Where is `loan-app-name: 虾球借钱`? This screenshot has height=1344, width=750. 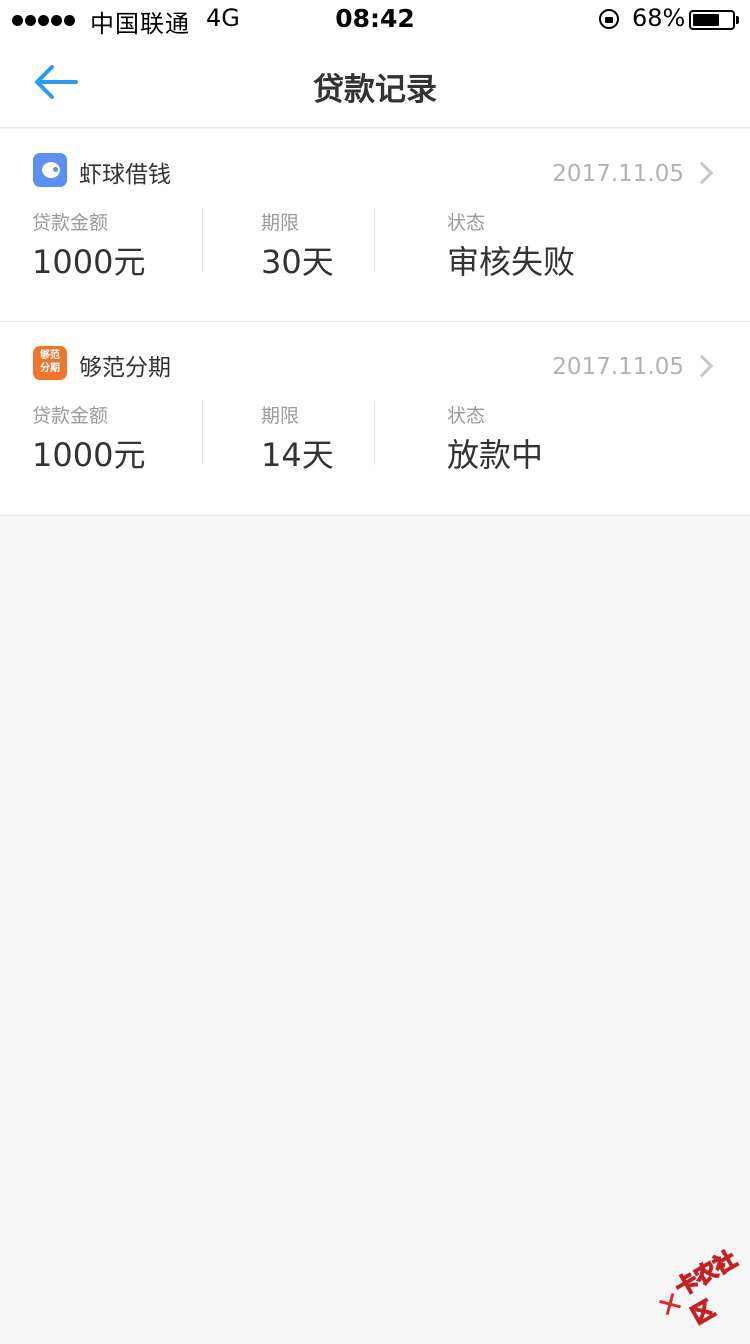
loan-app-name: 虾球借钱 is located at coordinates (125, 175).